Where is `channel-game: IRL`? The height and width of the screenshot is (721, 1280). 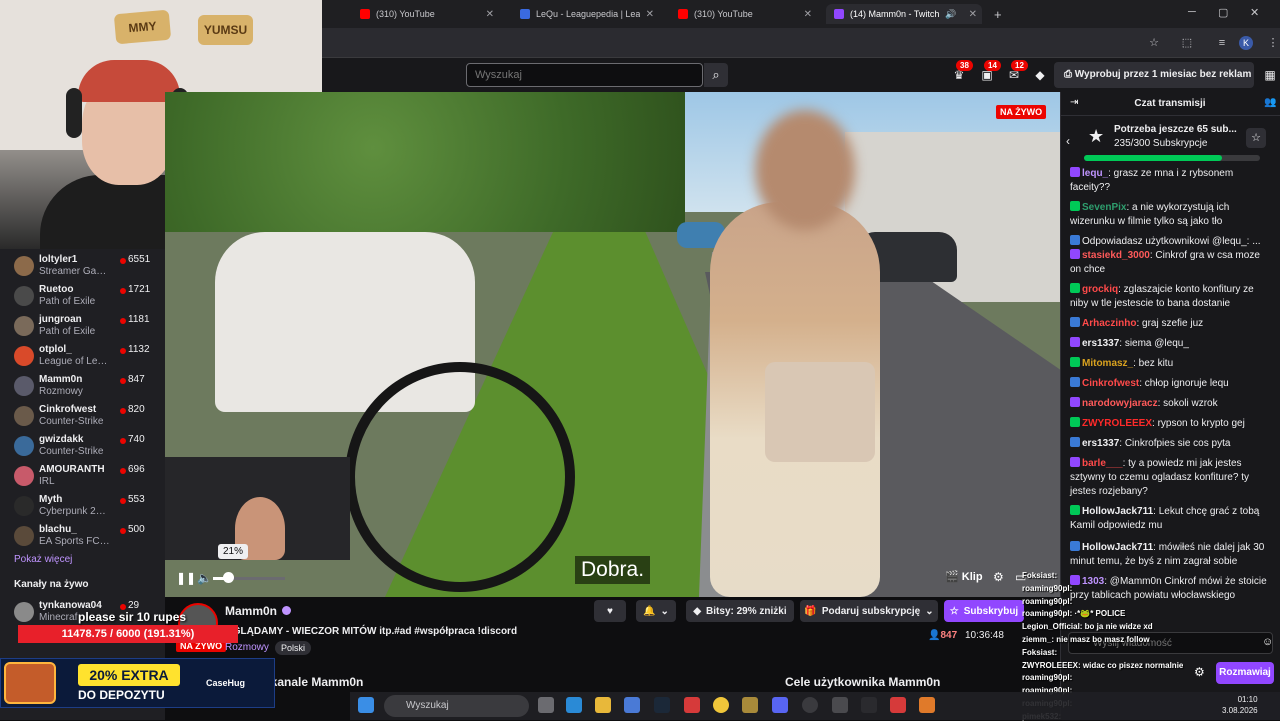
channel-game: IRL is located at coordinates (47, 481).